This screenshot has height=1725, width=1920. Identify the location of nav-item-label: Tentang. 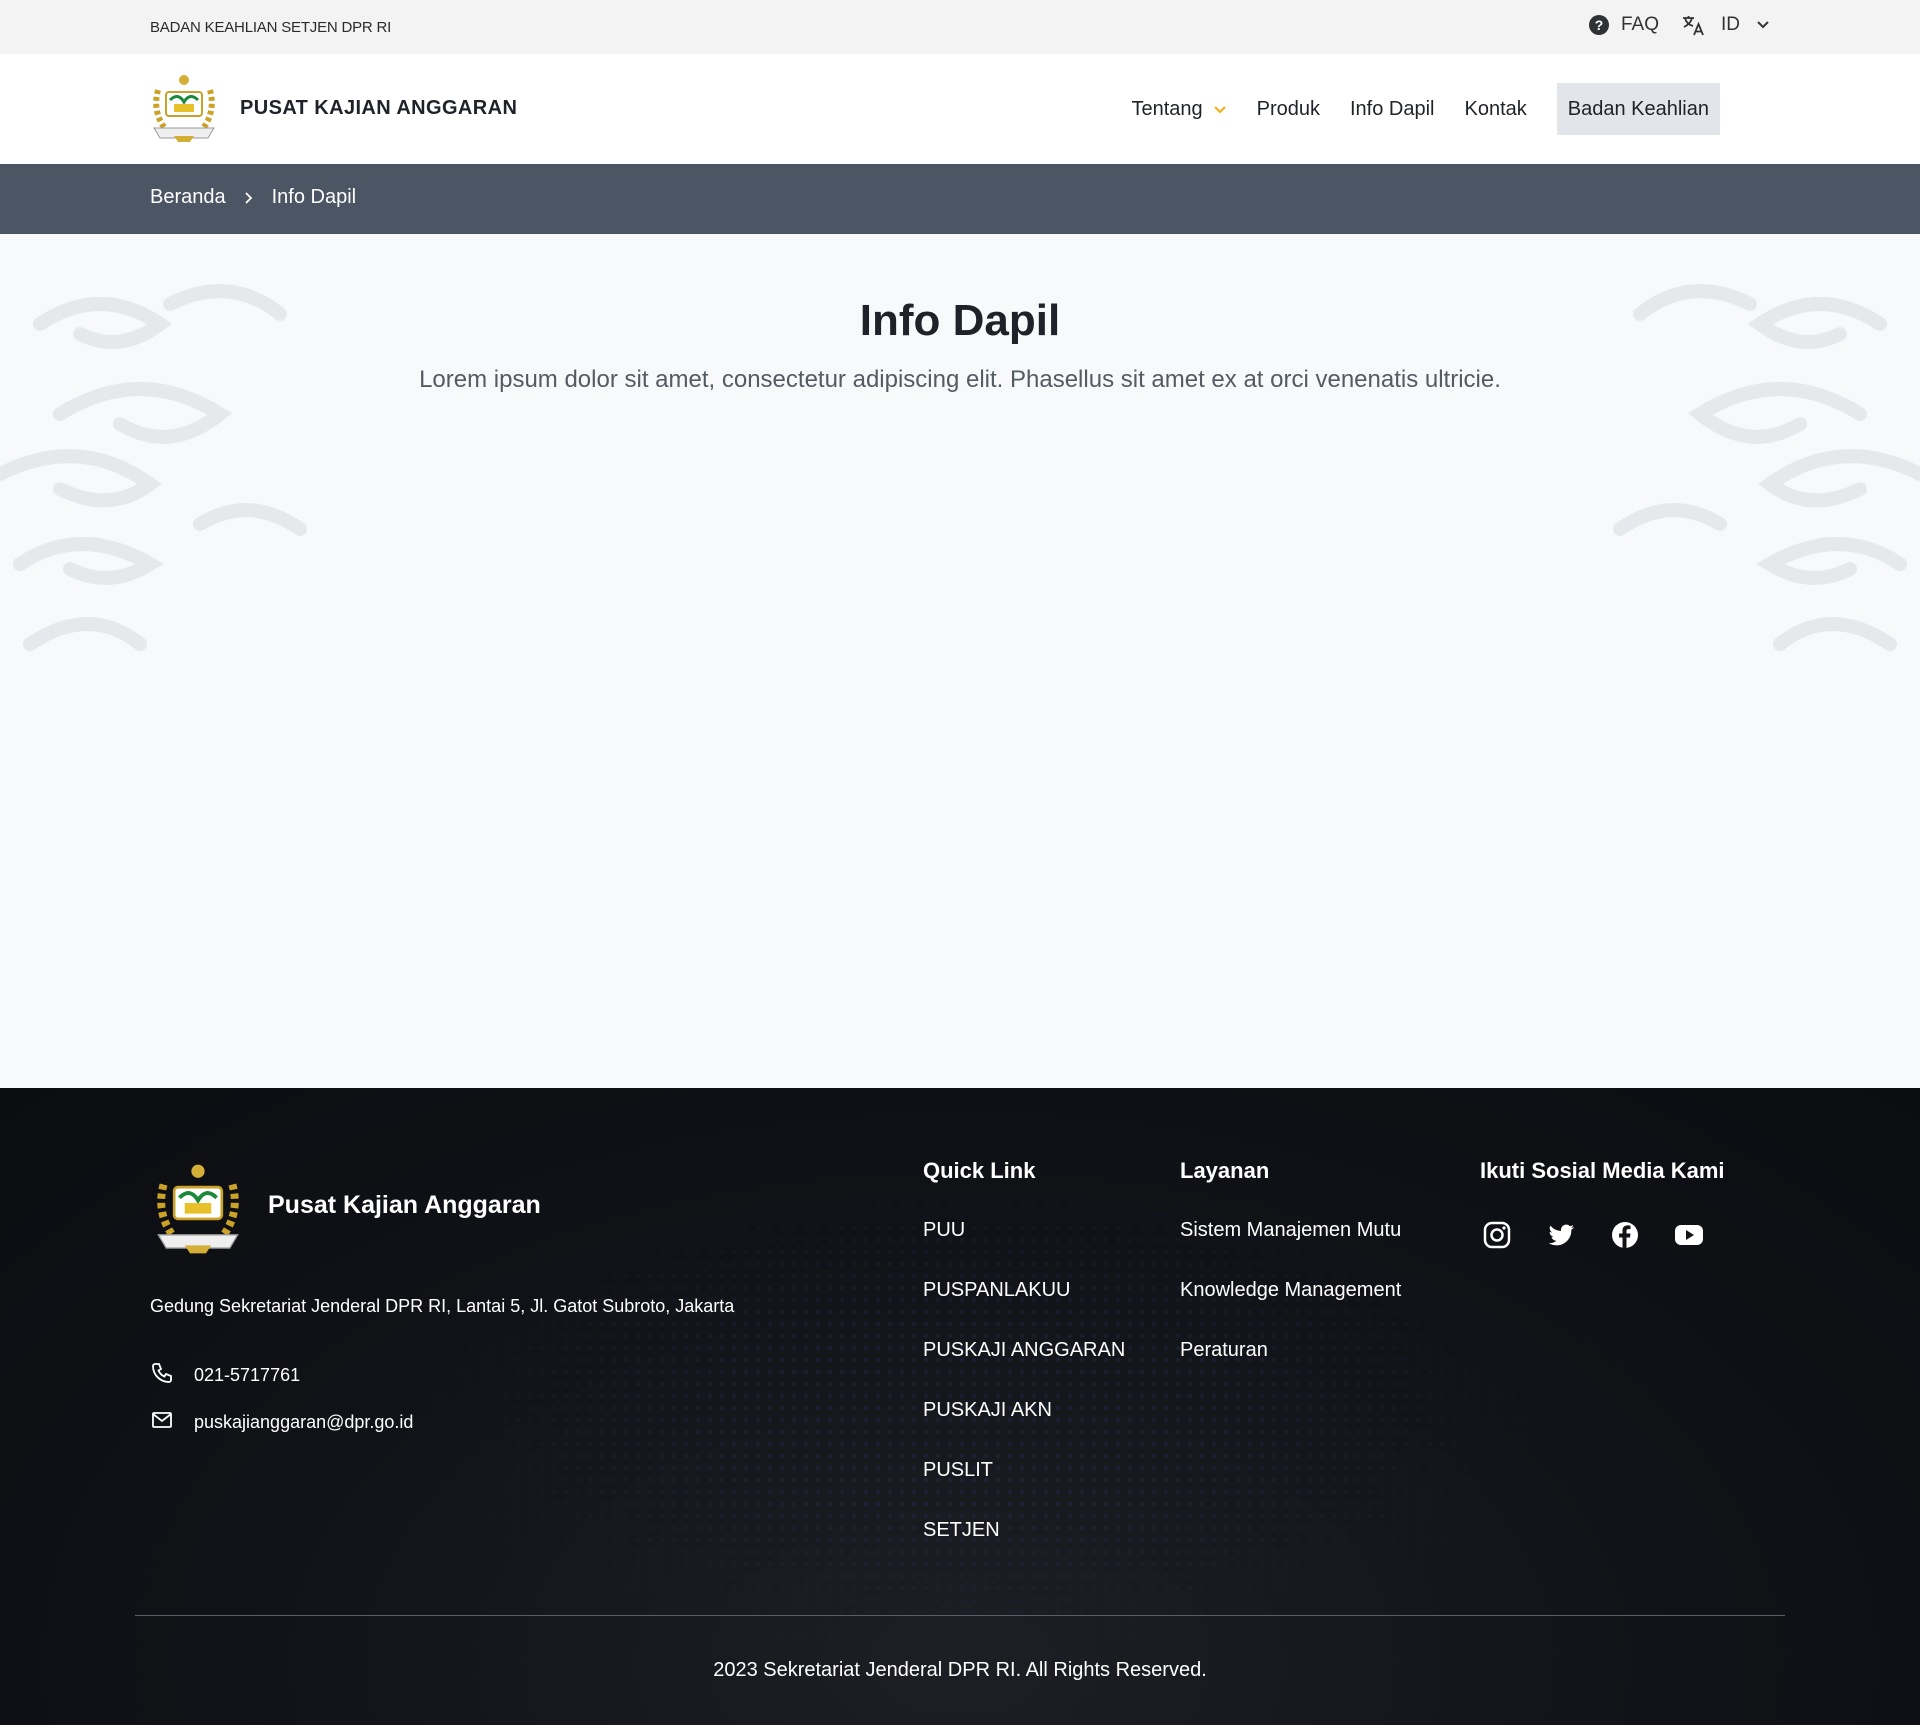
(1167, 108).